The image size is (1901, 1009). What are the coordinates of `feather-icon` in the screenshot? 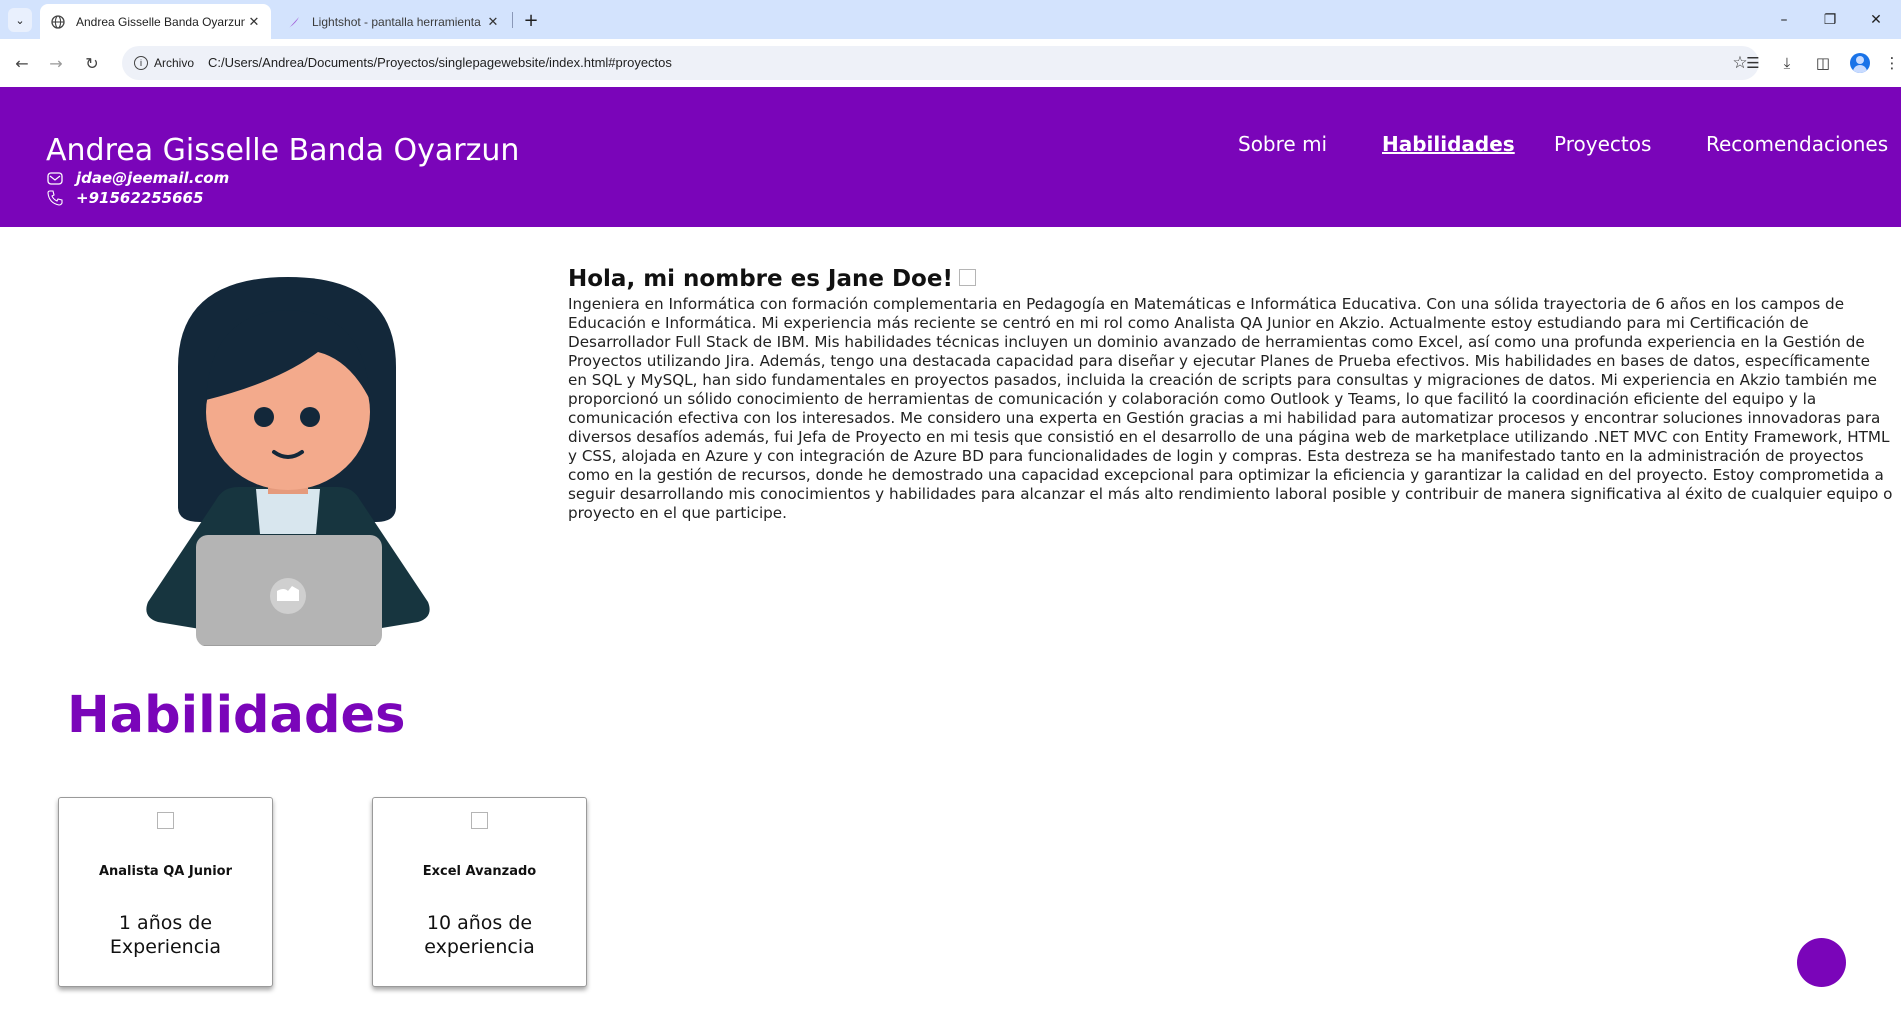 It's located at (294, 22).